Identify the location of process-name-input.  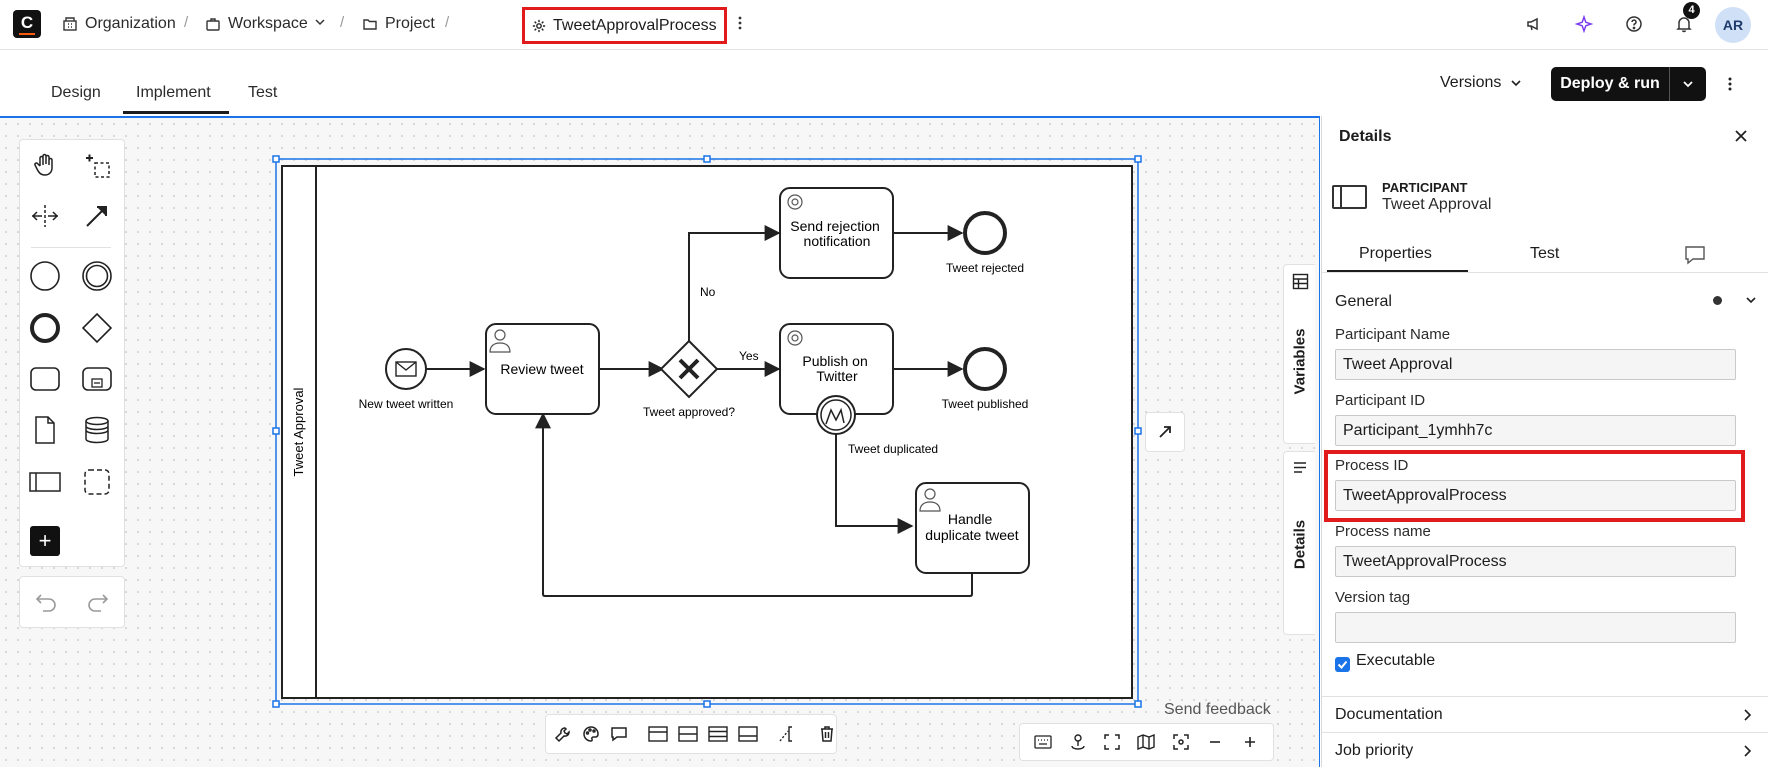
(1535, 561).